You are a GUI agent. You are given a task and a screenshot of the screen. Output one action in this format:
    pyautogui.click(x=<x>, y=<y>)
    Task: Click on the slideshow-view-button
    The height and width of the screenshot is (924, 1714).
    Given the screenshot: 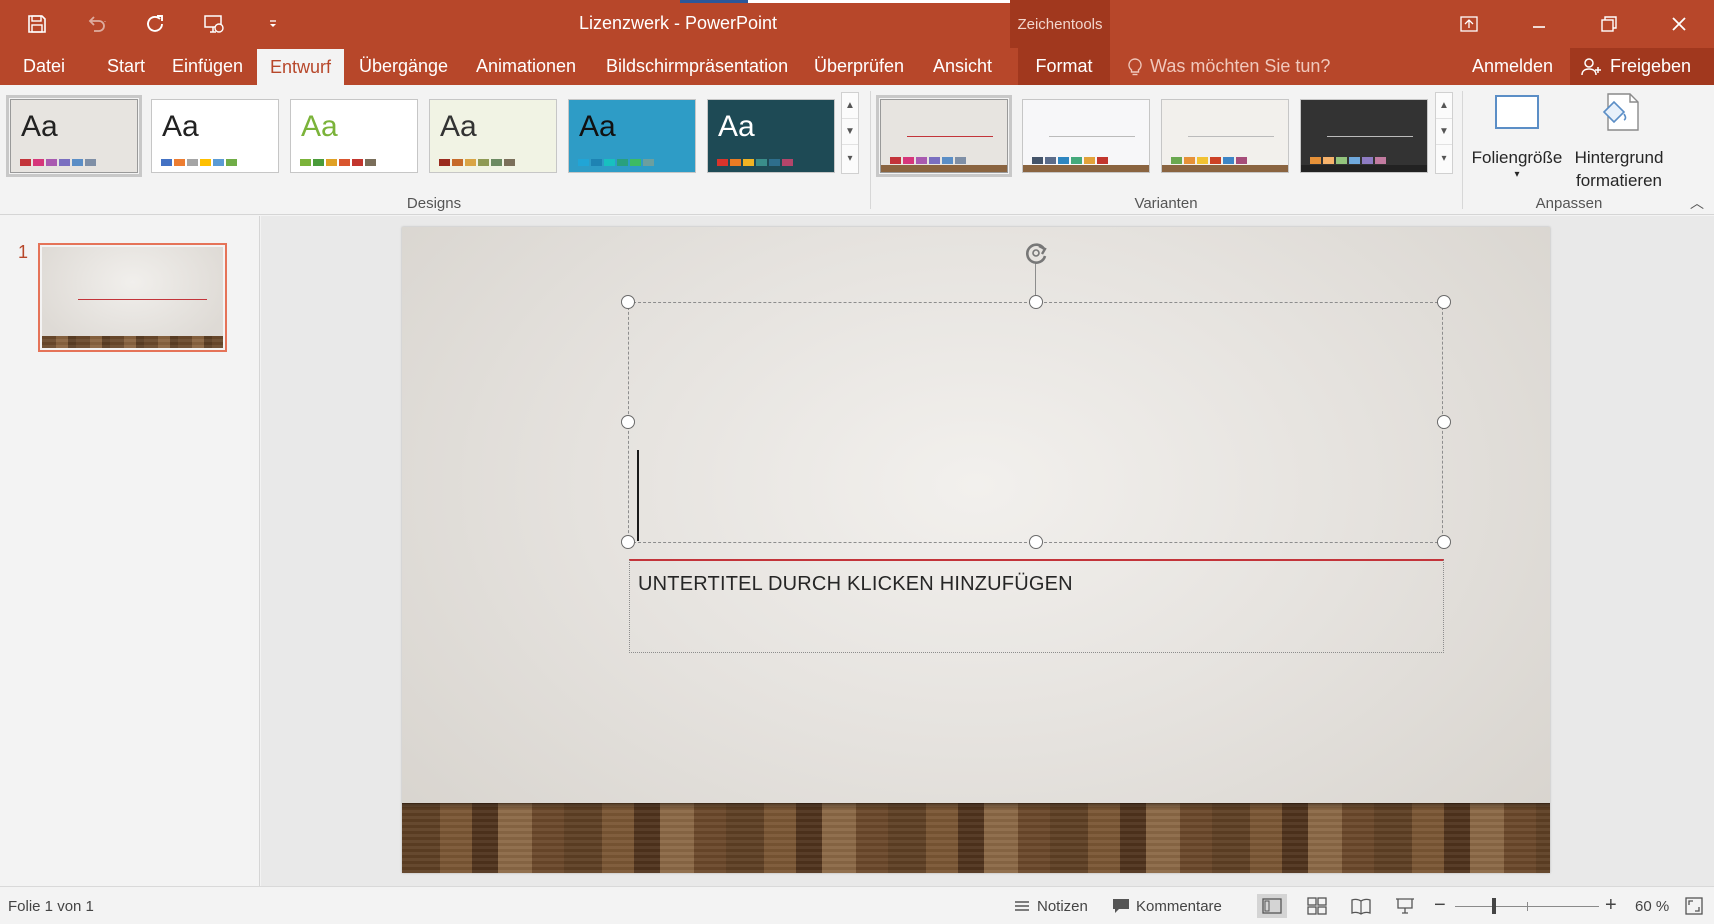 What is the action you would take?
    pyautogui.click(x=1405, y=906)
    